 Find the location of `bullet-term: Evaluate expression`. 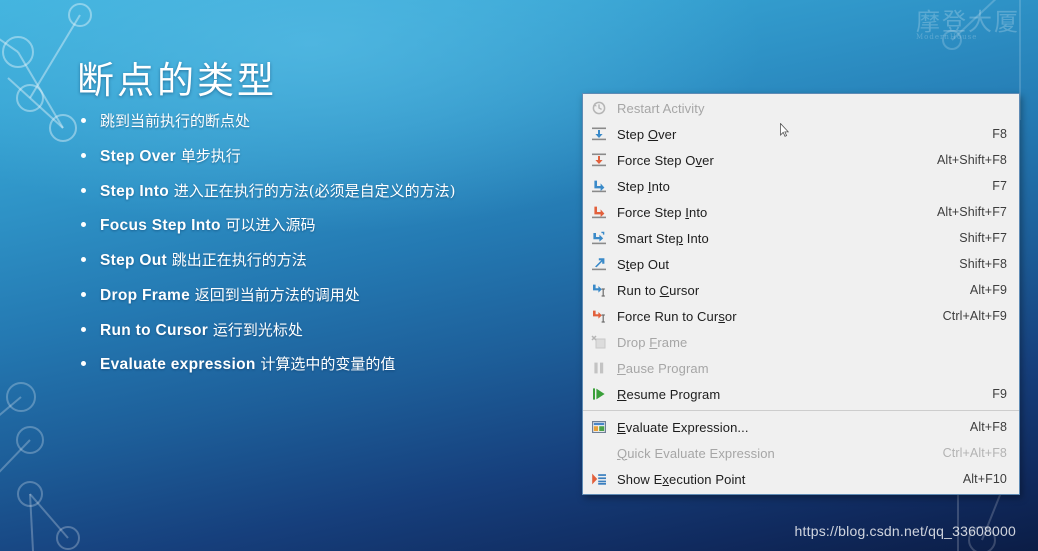

bullet-term: Evaluate expression is located at coordinates (178, 365).